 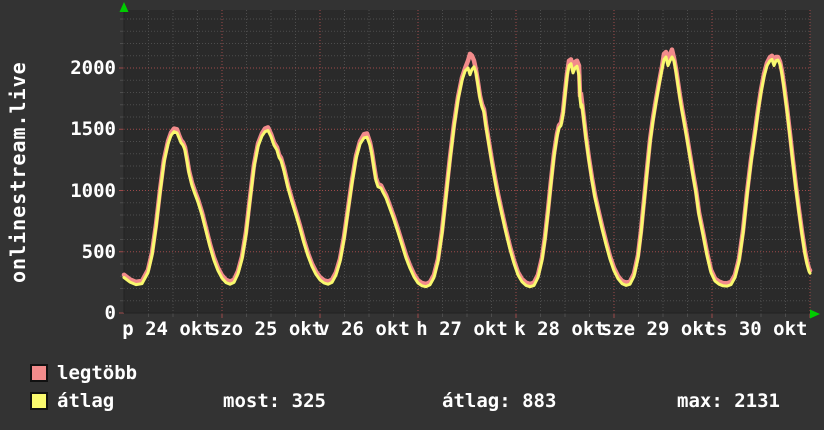 What do you see at coordinates (93, 68) in the screenshot?
I see `y-axis-label: 2000` at bounding box center [93, 68].